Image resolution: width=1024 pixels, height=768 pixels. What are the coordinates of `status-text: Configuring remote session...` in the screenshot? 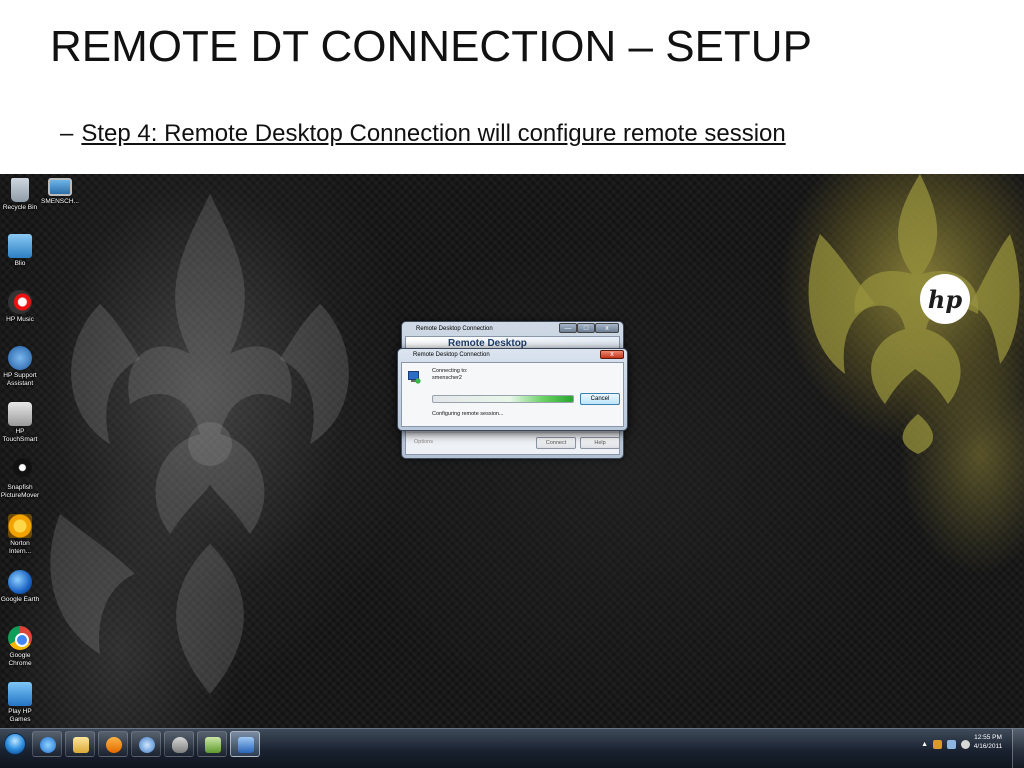 It's located at (468, 414).